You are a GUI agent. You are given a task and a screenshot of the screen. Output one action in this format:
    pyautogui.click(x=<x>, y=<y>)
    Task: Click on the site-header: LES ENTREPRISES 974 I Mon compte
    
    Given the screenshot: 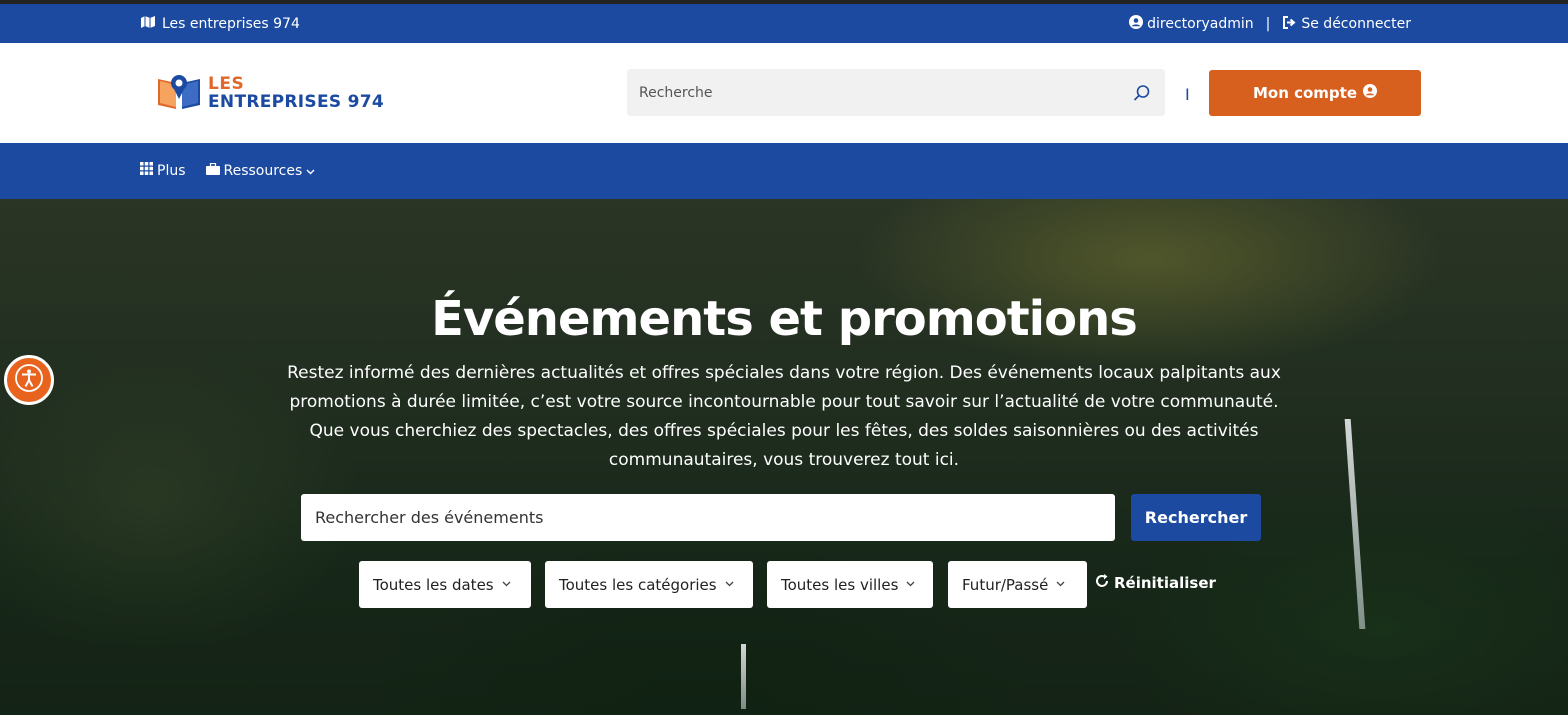 What is the action you would take?
    pyautogui.click(x=784, y=93)
    